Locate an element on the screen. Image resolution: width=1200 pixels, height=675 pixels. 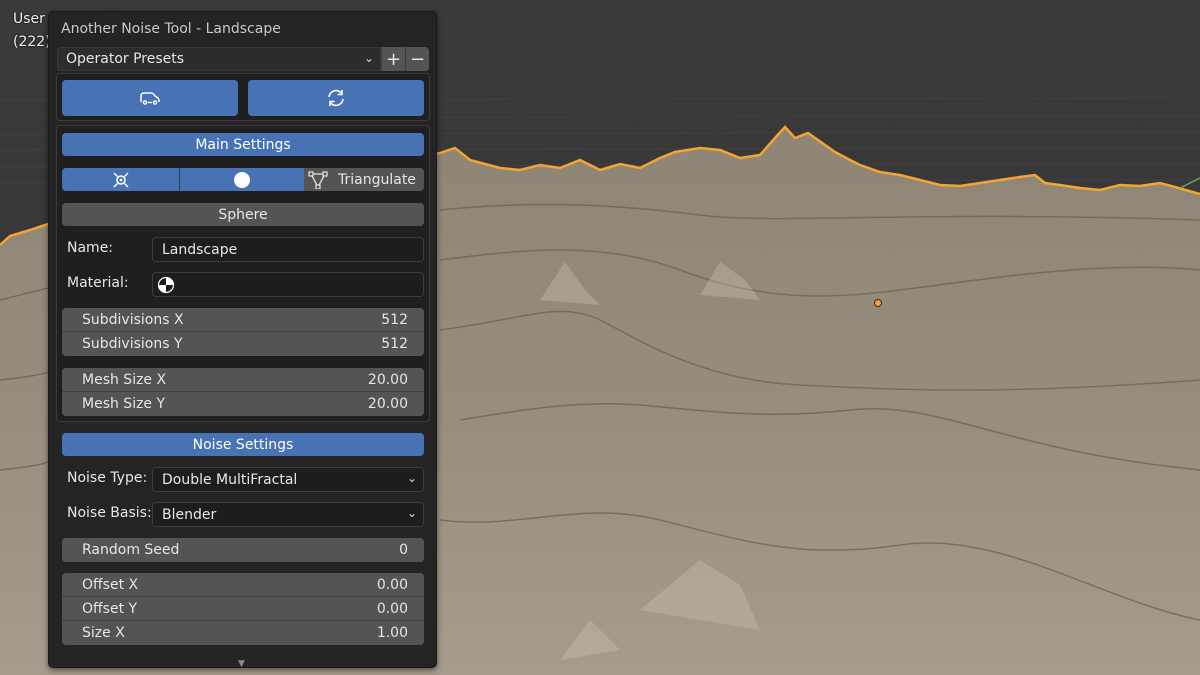
scroll-down-arrow-icon: ▼ is located at coordinates (241, 664).